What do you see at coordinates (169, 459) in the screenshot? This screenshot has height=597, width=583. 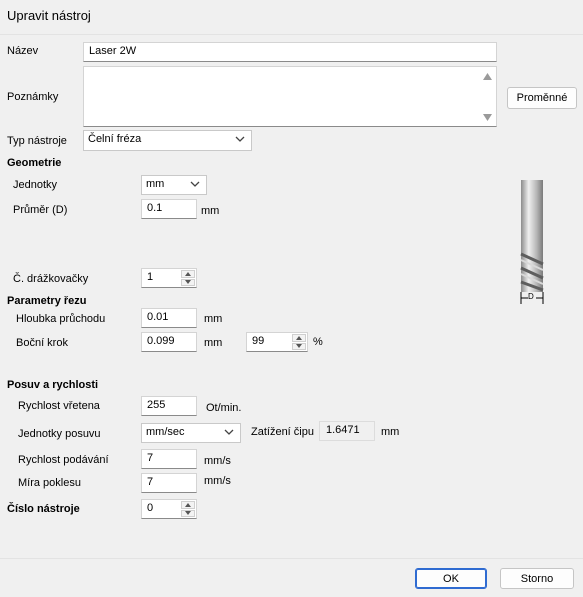 I see `feed-rate-input: 7` at bounding box center [169, 459].